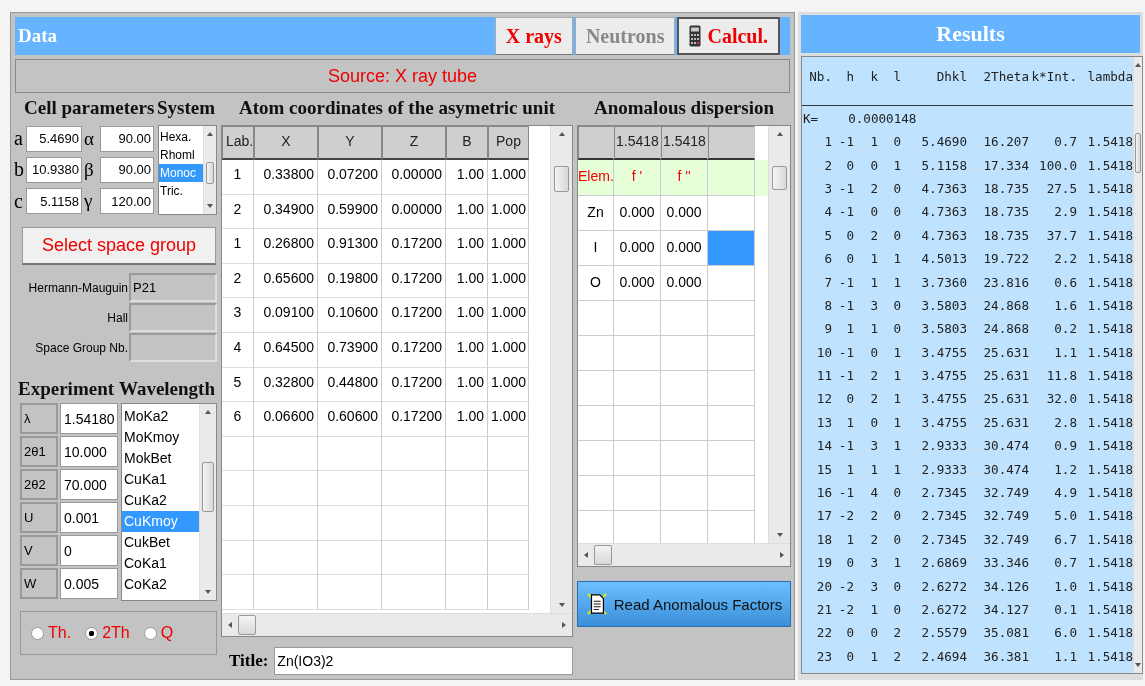 Image resolution: width=1145 pixels, height=686 pixels. What do you see at coordinates (181, 191) in the screenshot?
I see `list-item: Tric.` at bounding box center [181, 191].